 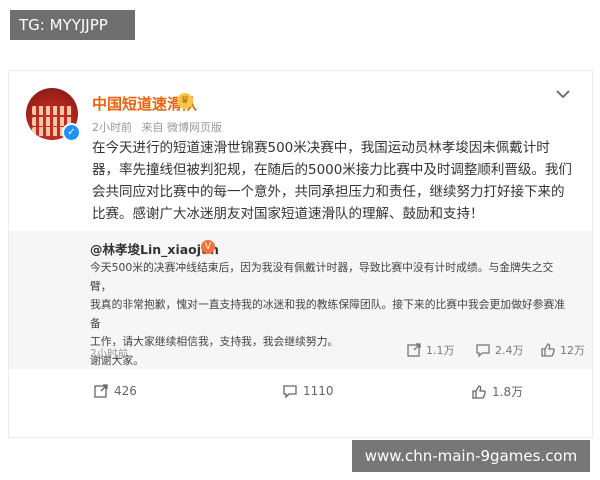 I want to click on repost-share-button: 1.1万, so click(x=430, y=350).